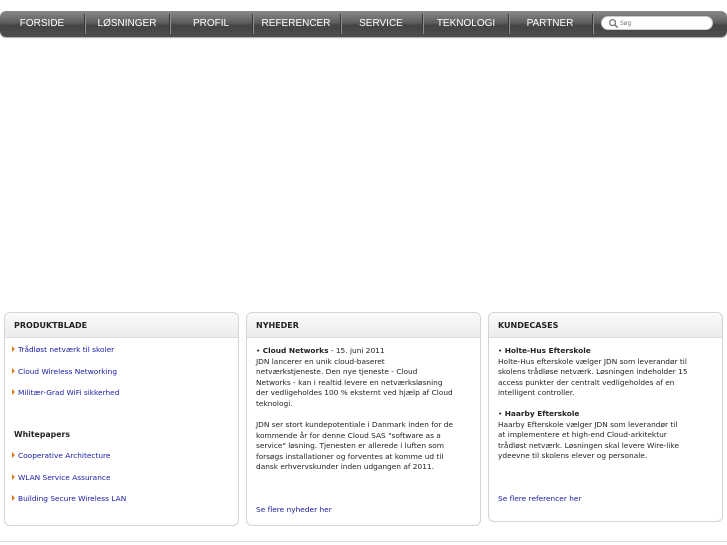 Image resolution: width=727 pixels, height=545 pixels. What do you see at coordinates (294, 509) in the screenshot?
I see `more-news-link: Se flere nyheder her` at bounding box center [294, 509].